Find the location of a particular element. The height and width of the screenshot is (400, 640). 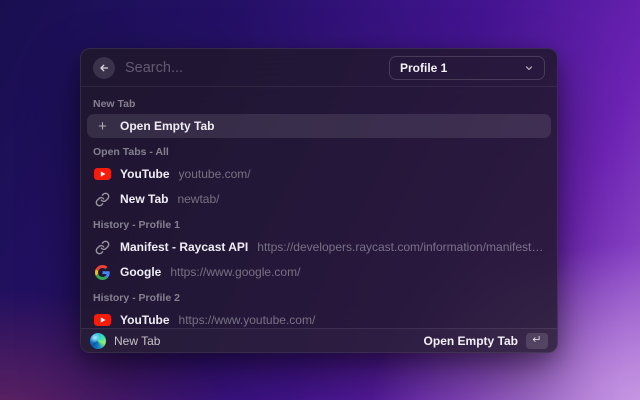

action-bar: New Tab Open Empty Tab ↵ is located at coordinates (319, 340).